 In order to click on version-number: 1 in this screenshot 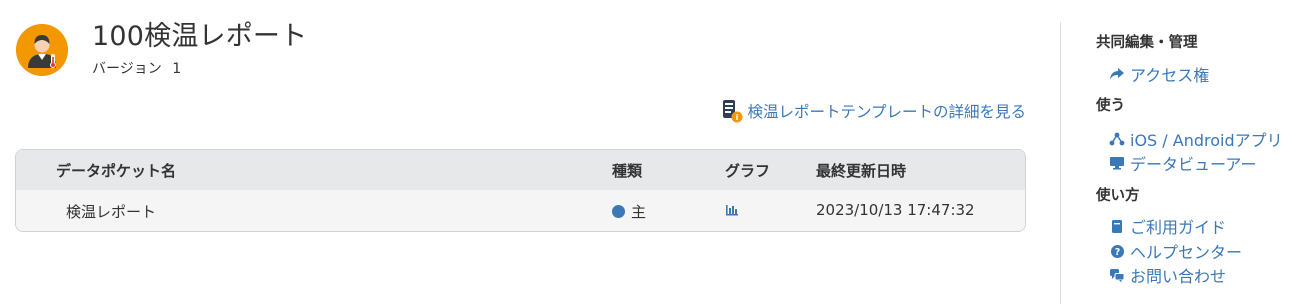, I will do `click(177, 69)`.